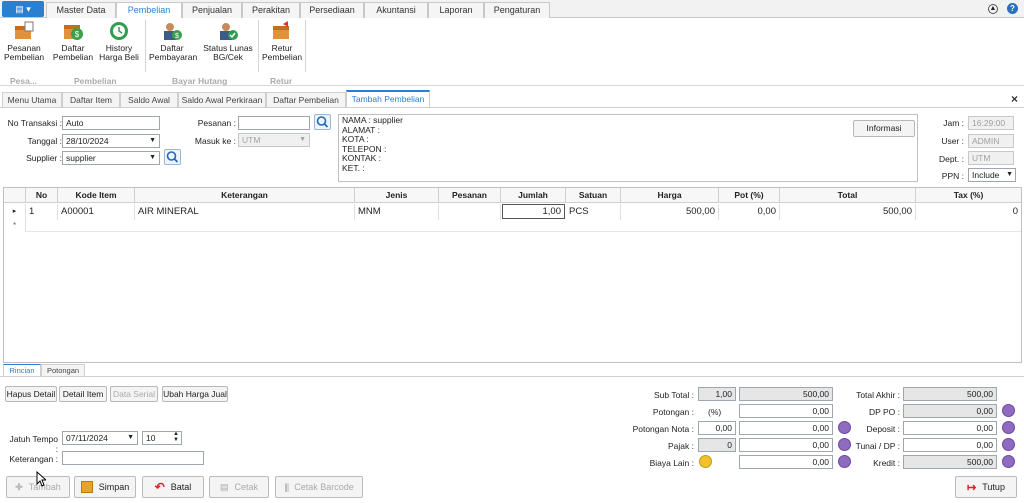  What do you see at coordinates (31, 394) in the screenshot?
I see `hapus-detail-button: Hapus Detail` at bounding box center [31, 394].